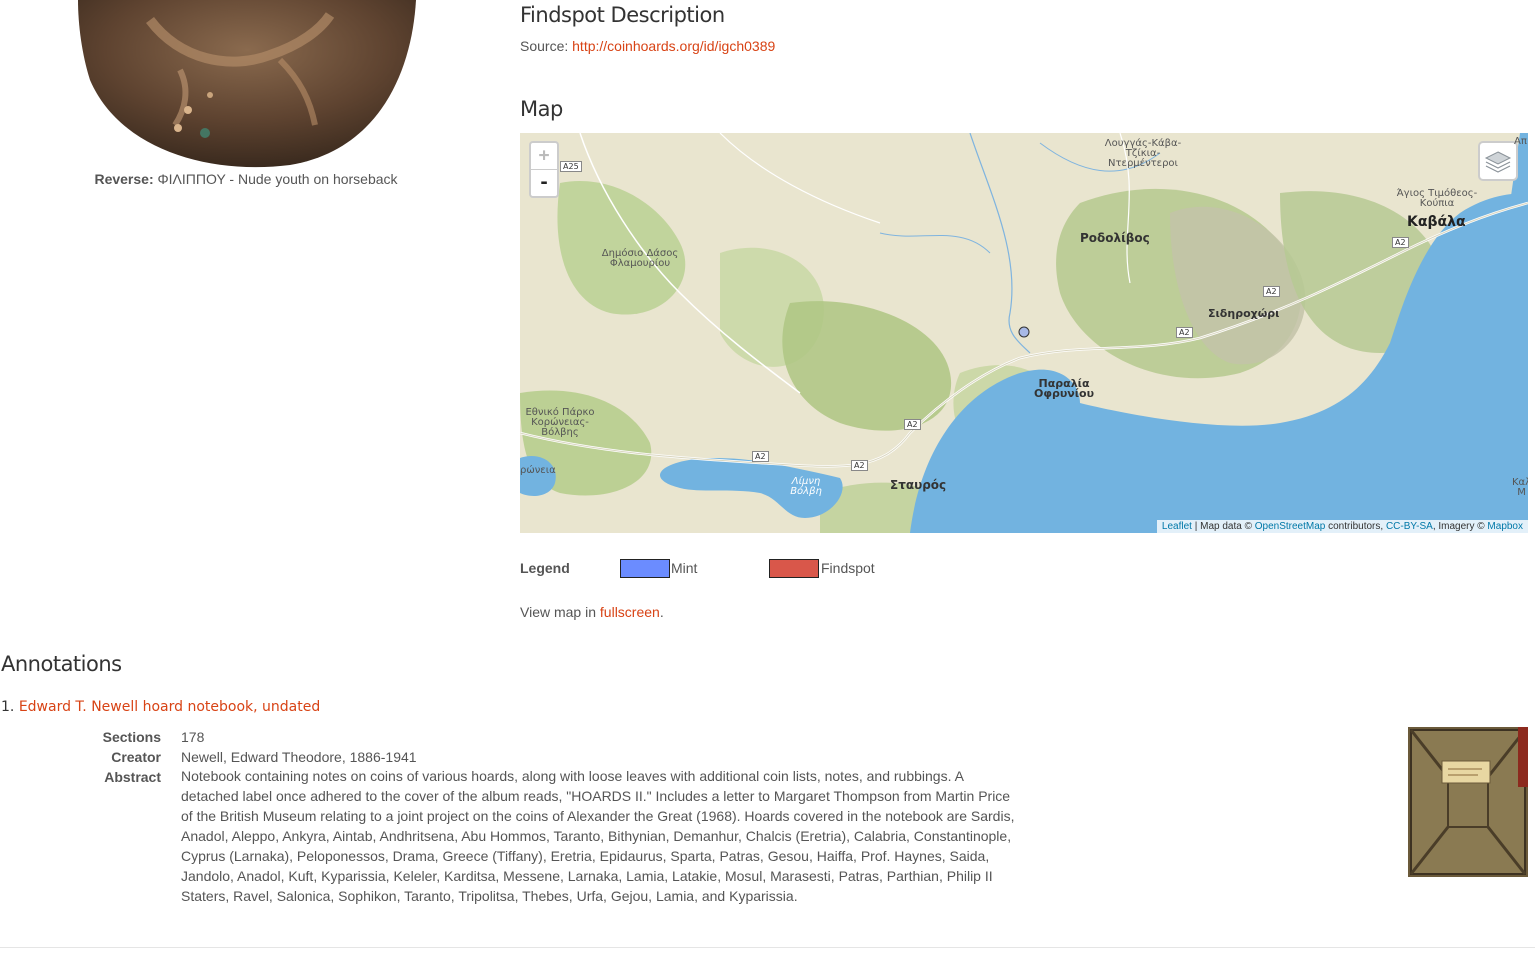 This screenshot has height=961, width=1535. Describe the element at coordinates (806, 486) in the screenshot. I see `place-label: Λίμνη Βόλβη` at that location.